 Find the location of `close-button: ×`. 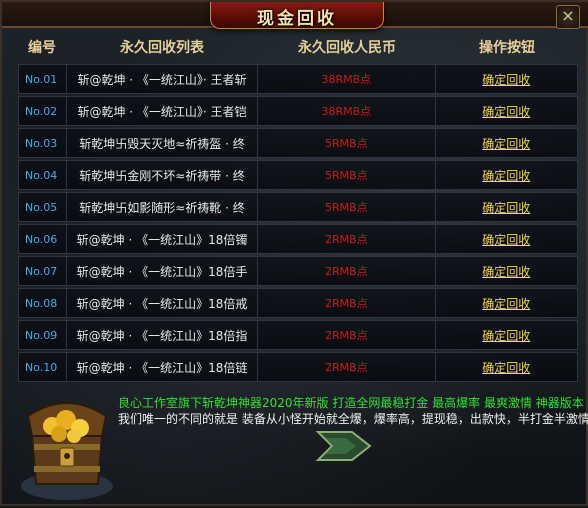

close-button: × is located at coordinates (568, 17).